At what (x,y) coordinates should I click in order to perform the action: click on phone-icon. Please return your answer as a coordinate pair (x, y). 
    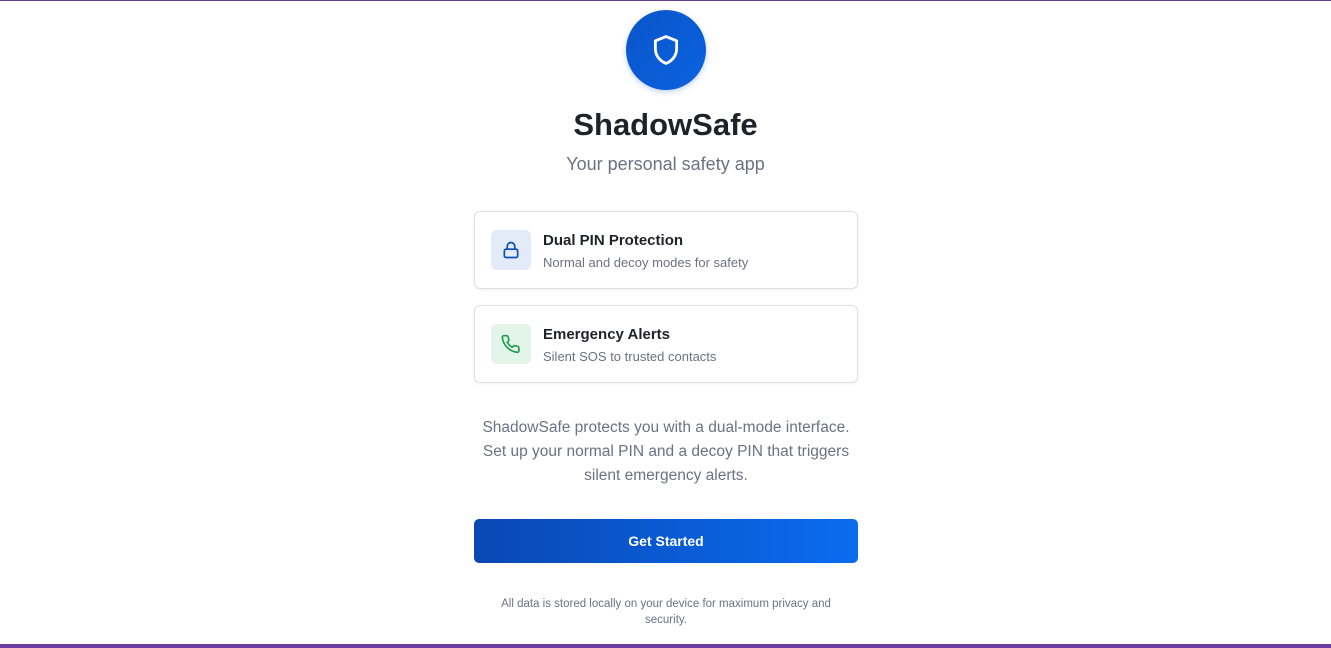
    Looking at the image, I should click on (510, 344).